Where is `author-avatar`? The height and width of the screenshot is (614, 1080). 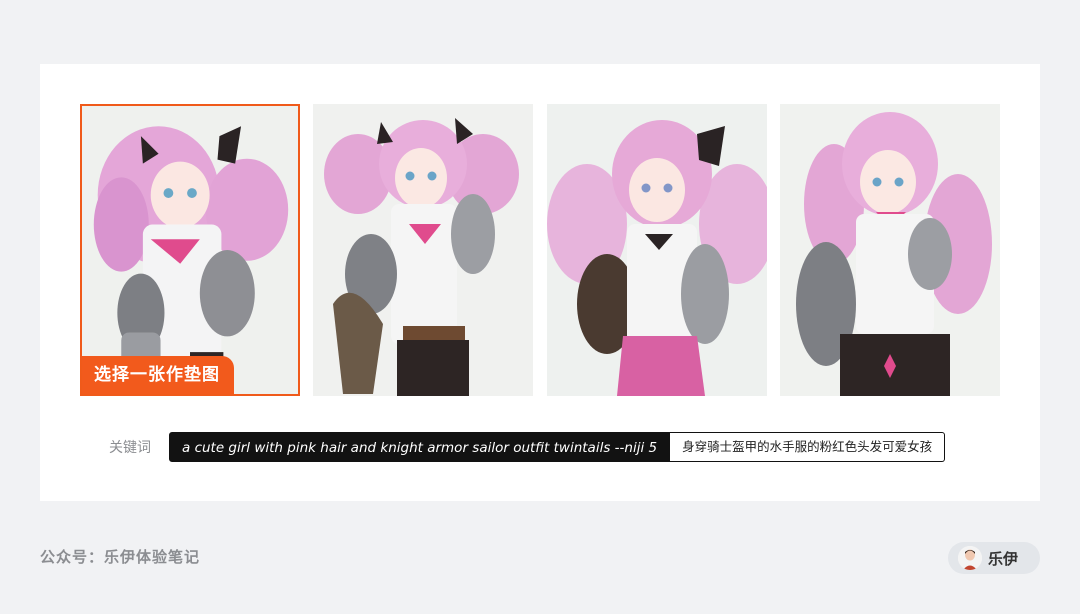
author-avatar is located at coordinates (970, 558).